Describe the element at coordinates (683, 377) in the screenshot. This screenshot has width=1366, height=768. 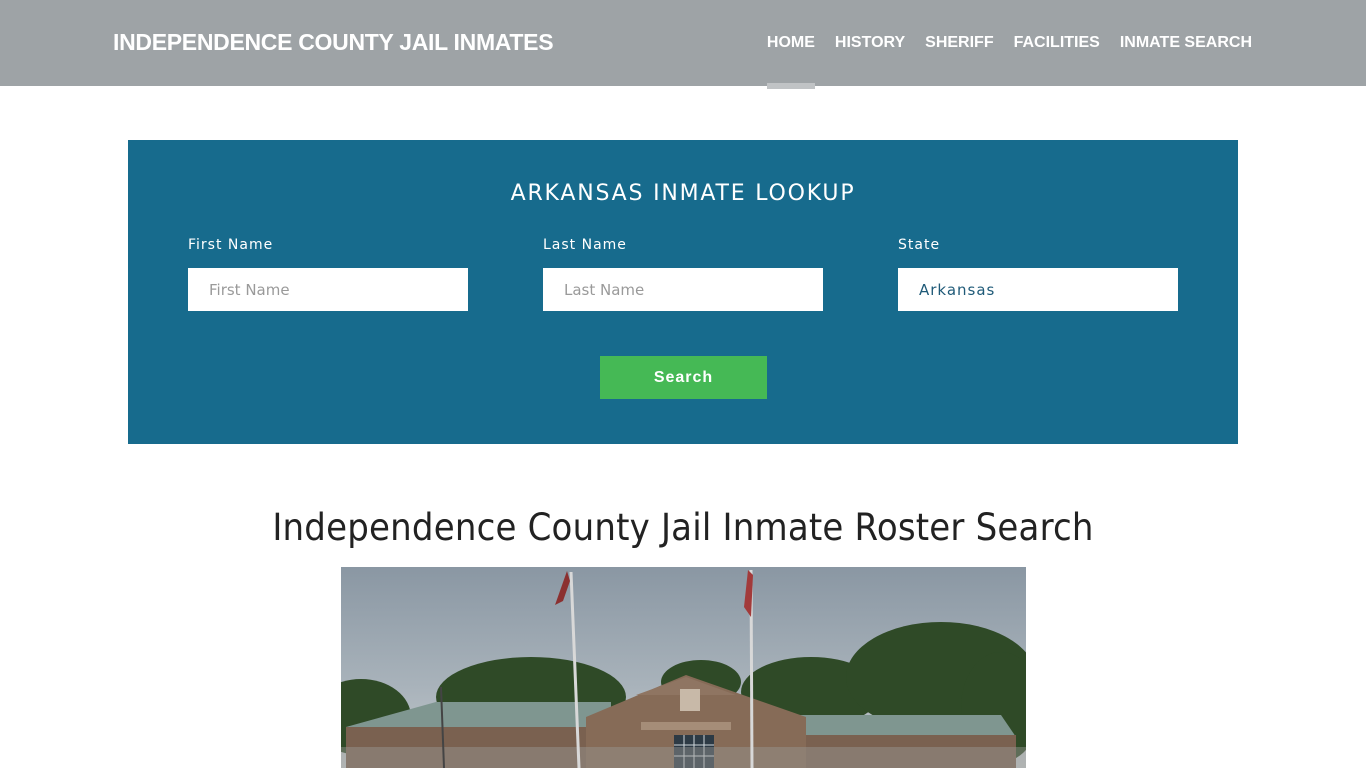
I see `search-button: Search` at that location.